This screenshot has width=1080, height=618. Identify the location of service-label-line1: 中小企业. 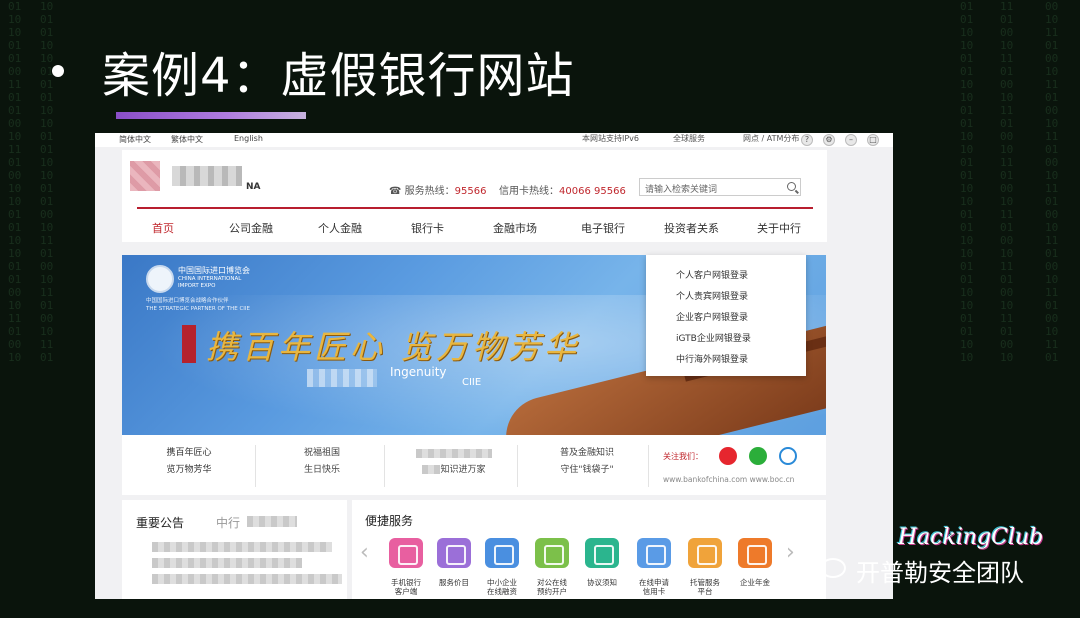
(502, 582).